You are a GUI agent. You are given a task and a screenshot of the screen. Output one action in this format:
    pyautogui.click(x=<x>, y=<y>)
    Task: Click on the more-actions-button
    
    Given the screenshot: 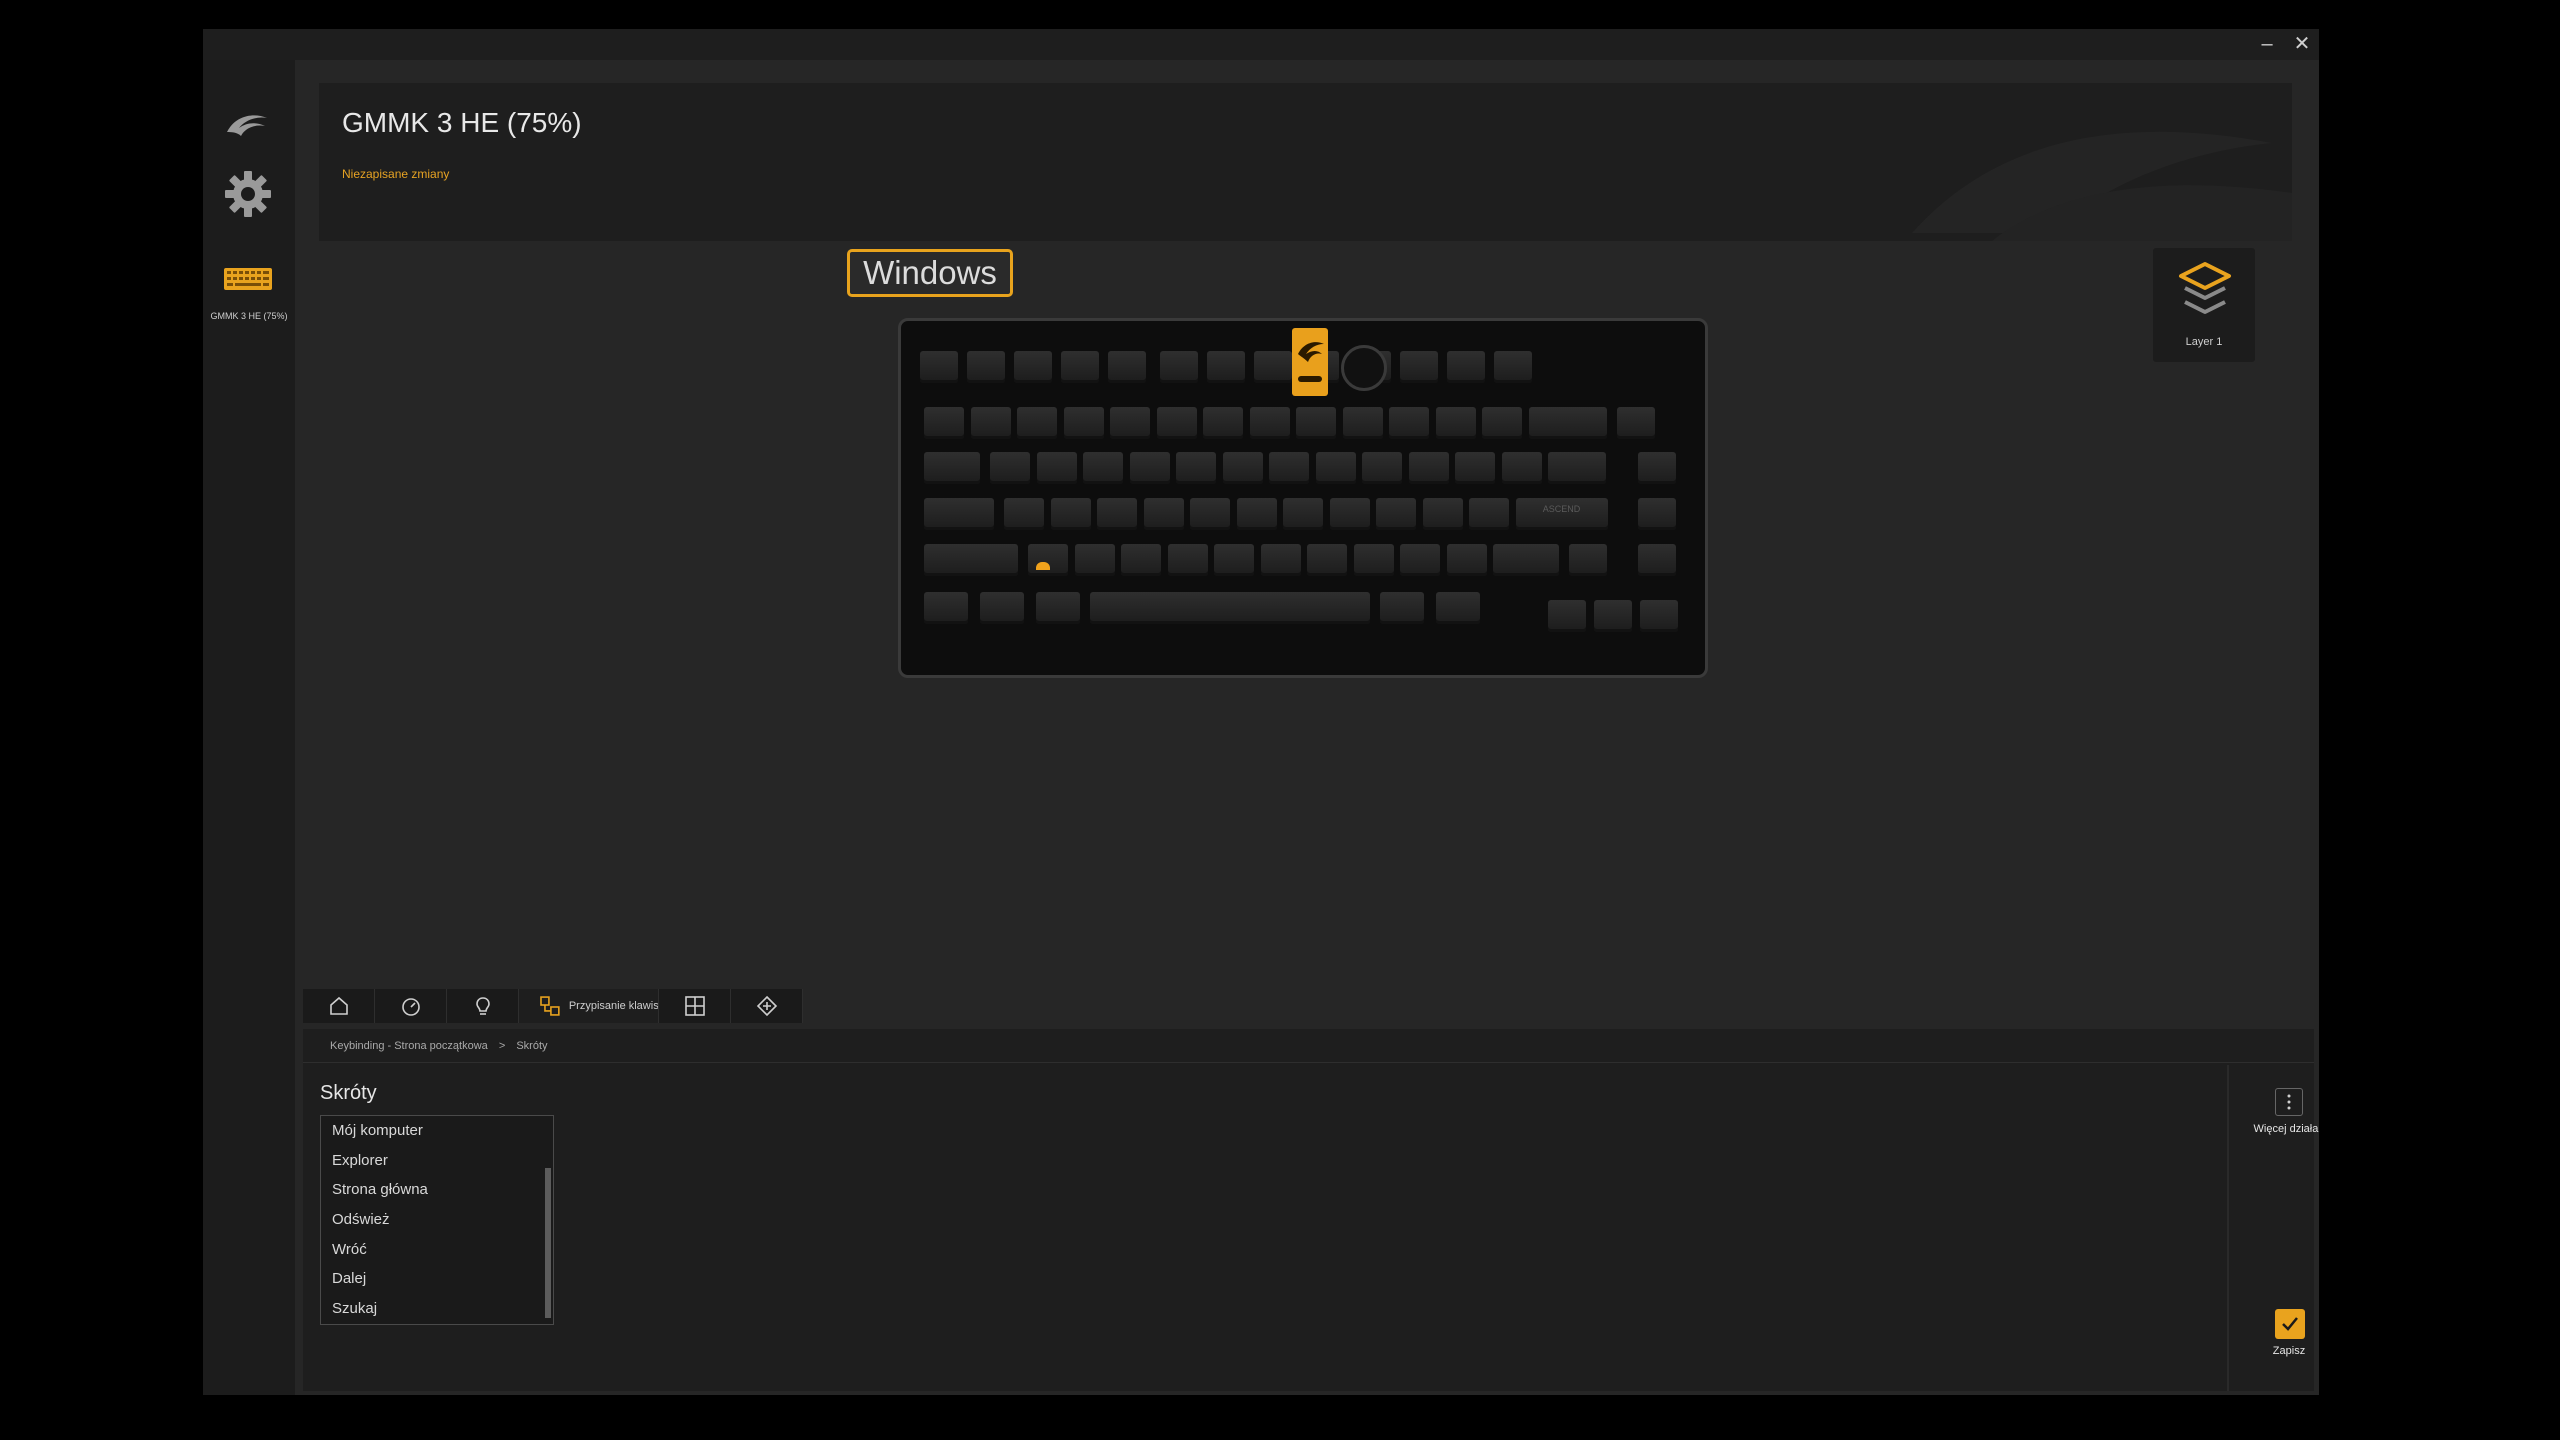 What is the action you would take?
    pyautogui.click(x=2289, y=1102)
    